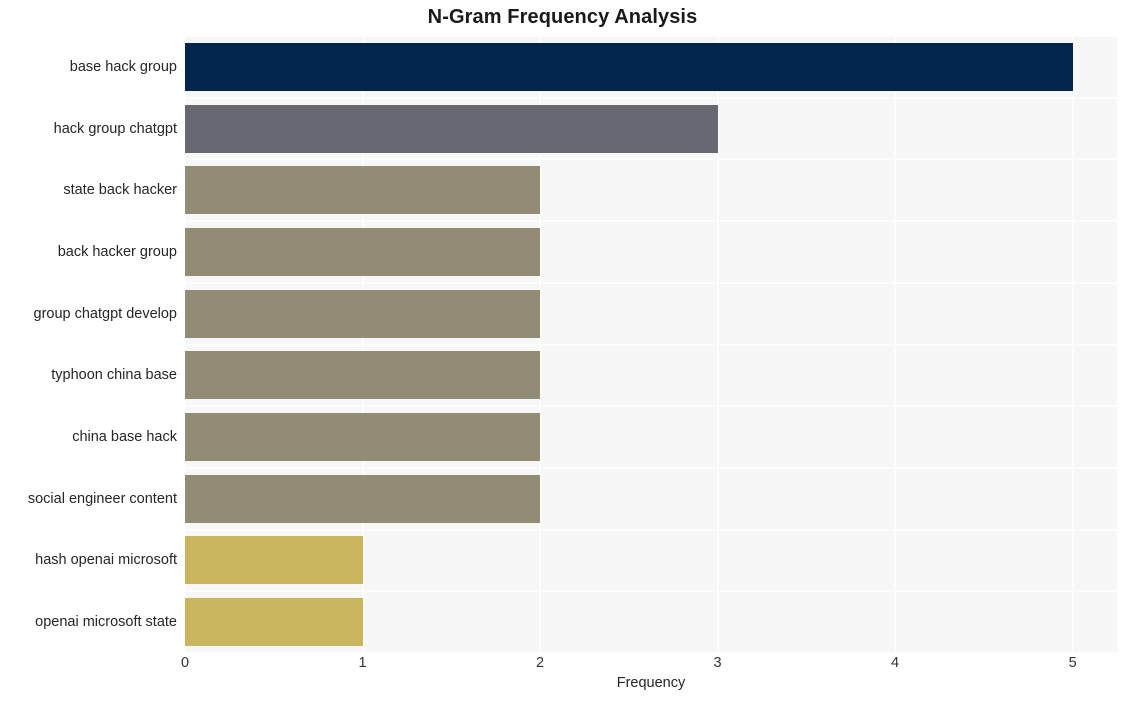 The height and width of the screenshot is (701, 1125). I want to click on y-axis-tick-label: china base hack, so click(124, 437).